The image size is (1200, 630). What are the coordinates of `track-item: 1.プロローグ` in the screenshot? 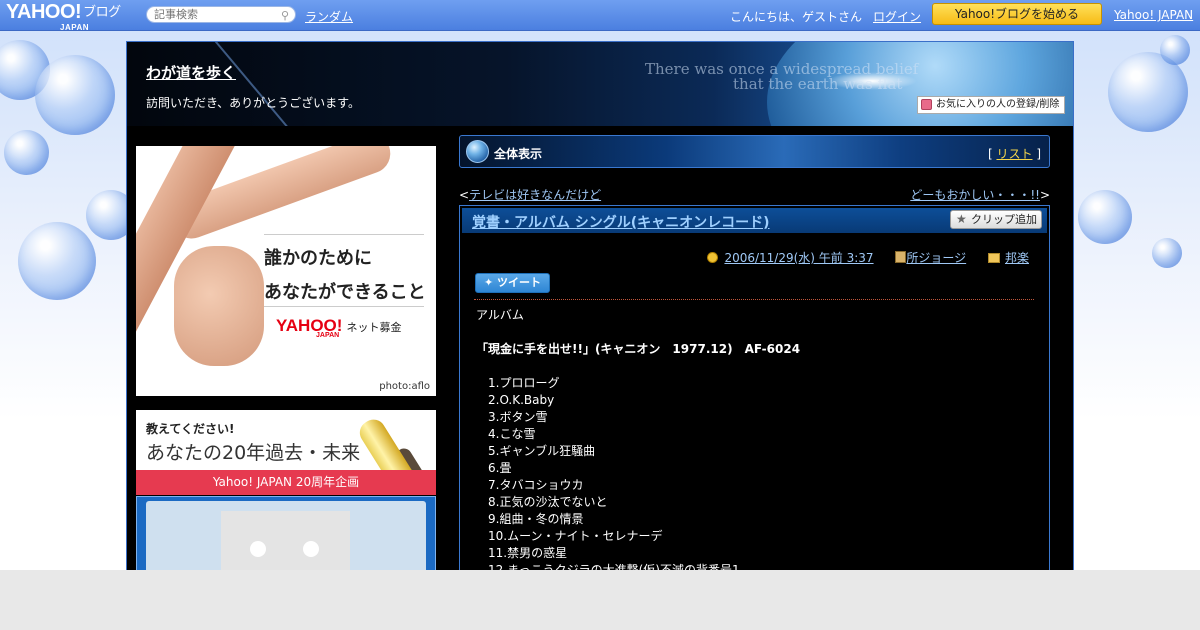 It's located at (524, 383).